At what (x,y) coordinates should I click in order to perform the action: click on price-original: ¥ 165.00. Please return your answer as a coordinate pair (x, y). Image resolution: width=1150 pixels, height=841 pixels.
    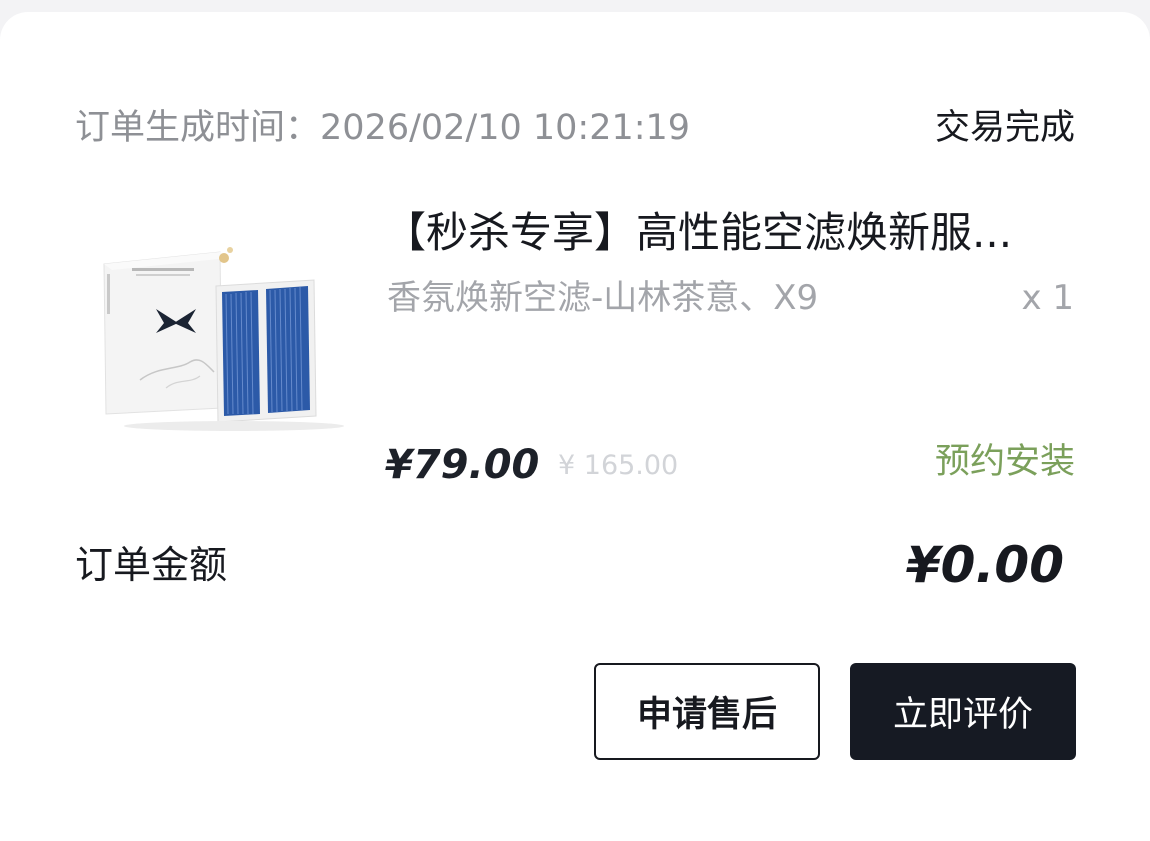
    Looking at the image, I should click on (618, 465).